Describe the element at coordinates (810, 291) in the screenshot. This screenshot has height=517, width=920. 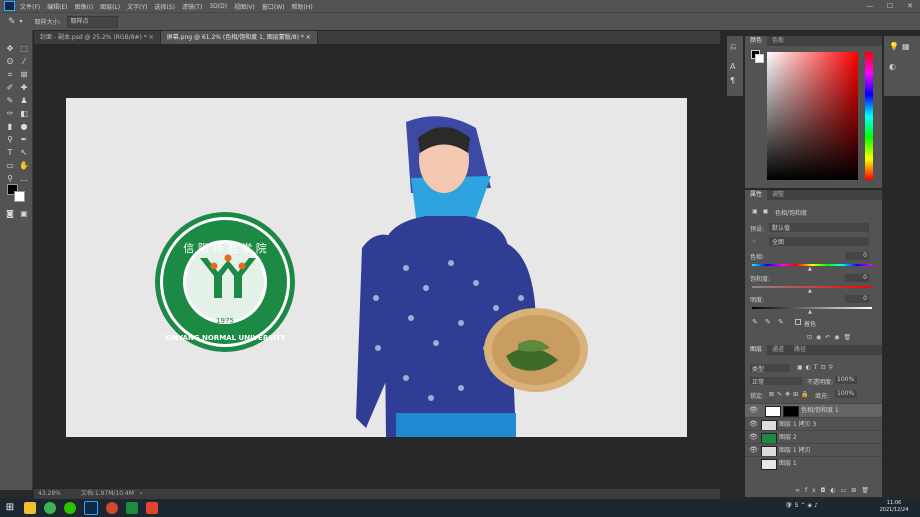
I see `saturation-slider-thumb: ▲` at that location.